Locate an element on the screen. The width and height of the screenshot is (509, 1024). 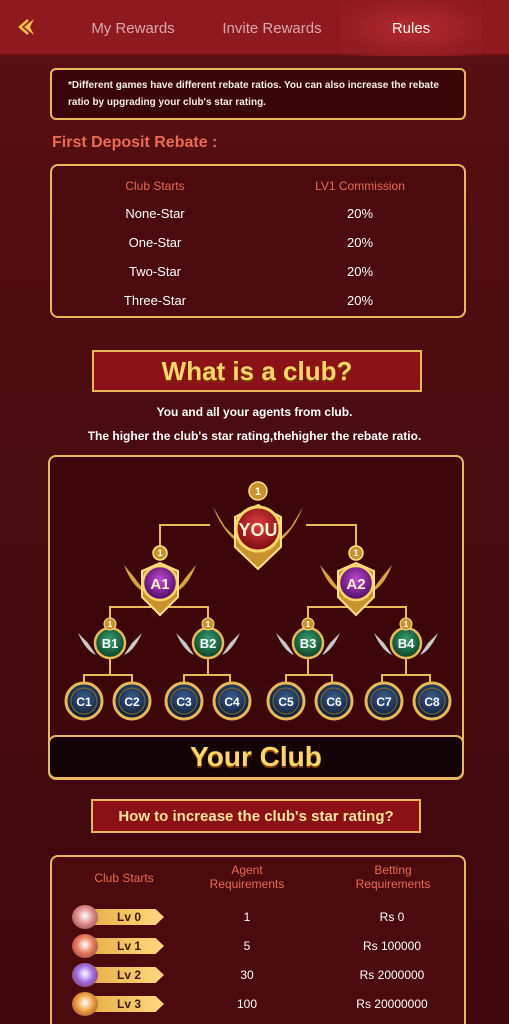
node-c8: C8 is located at coordinates (432, 701).